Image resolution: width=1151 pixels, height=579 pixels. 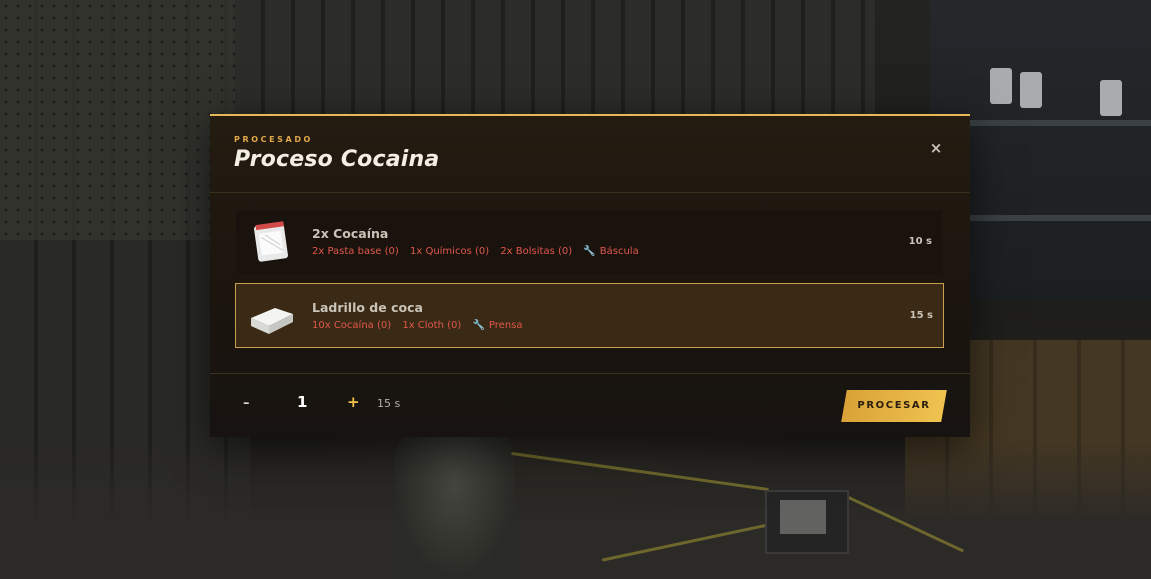 I want to click on tool-pegboard, so click(x=120, y=120).